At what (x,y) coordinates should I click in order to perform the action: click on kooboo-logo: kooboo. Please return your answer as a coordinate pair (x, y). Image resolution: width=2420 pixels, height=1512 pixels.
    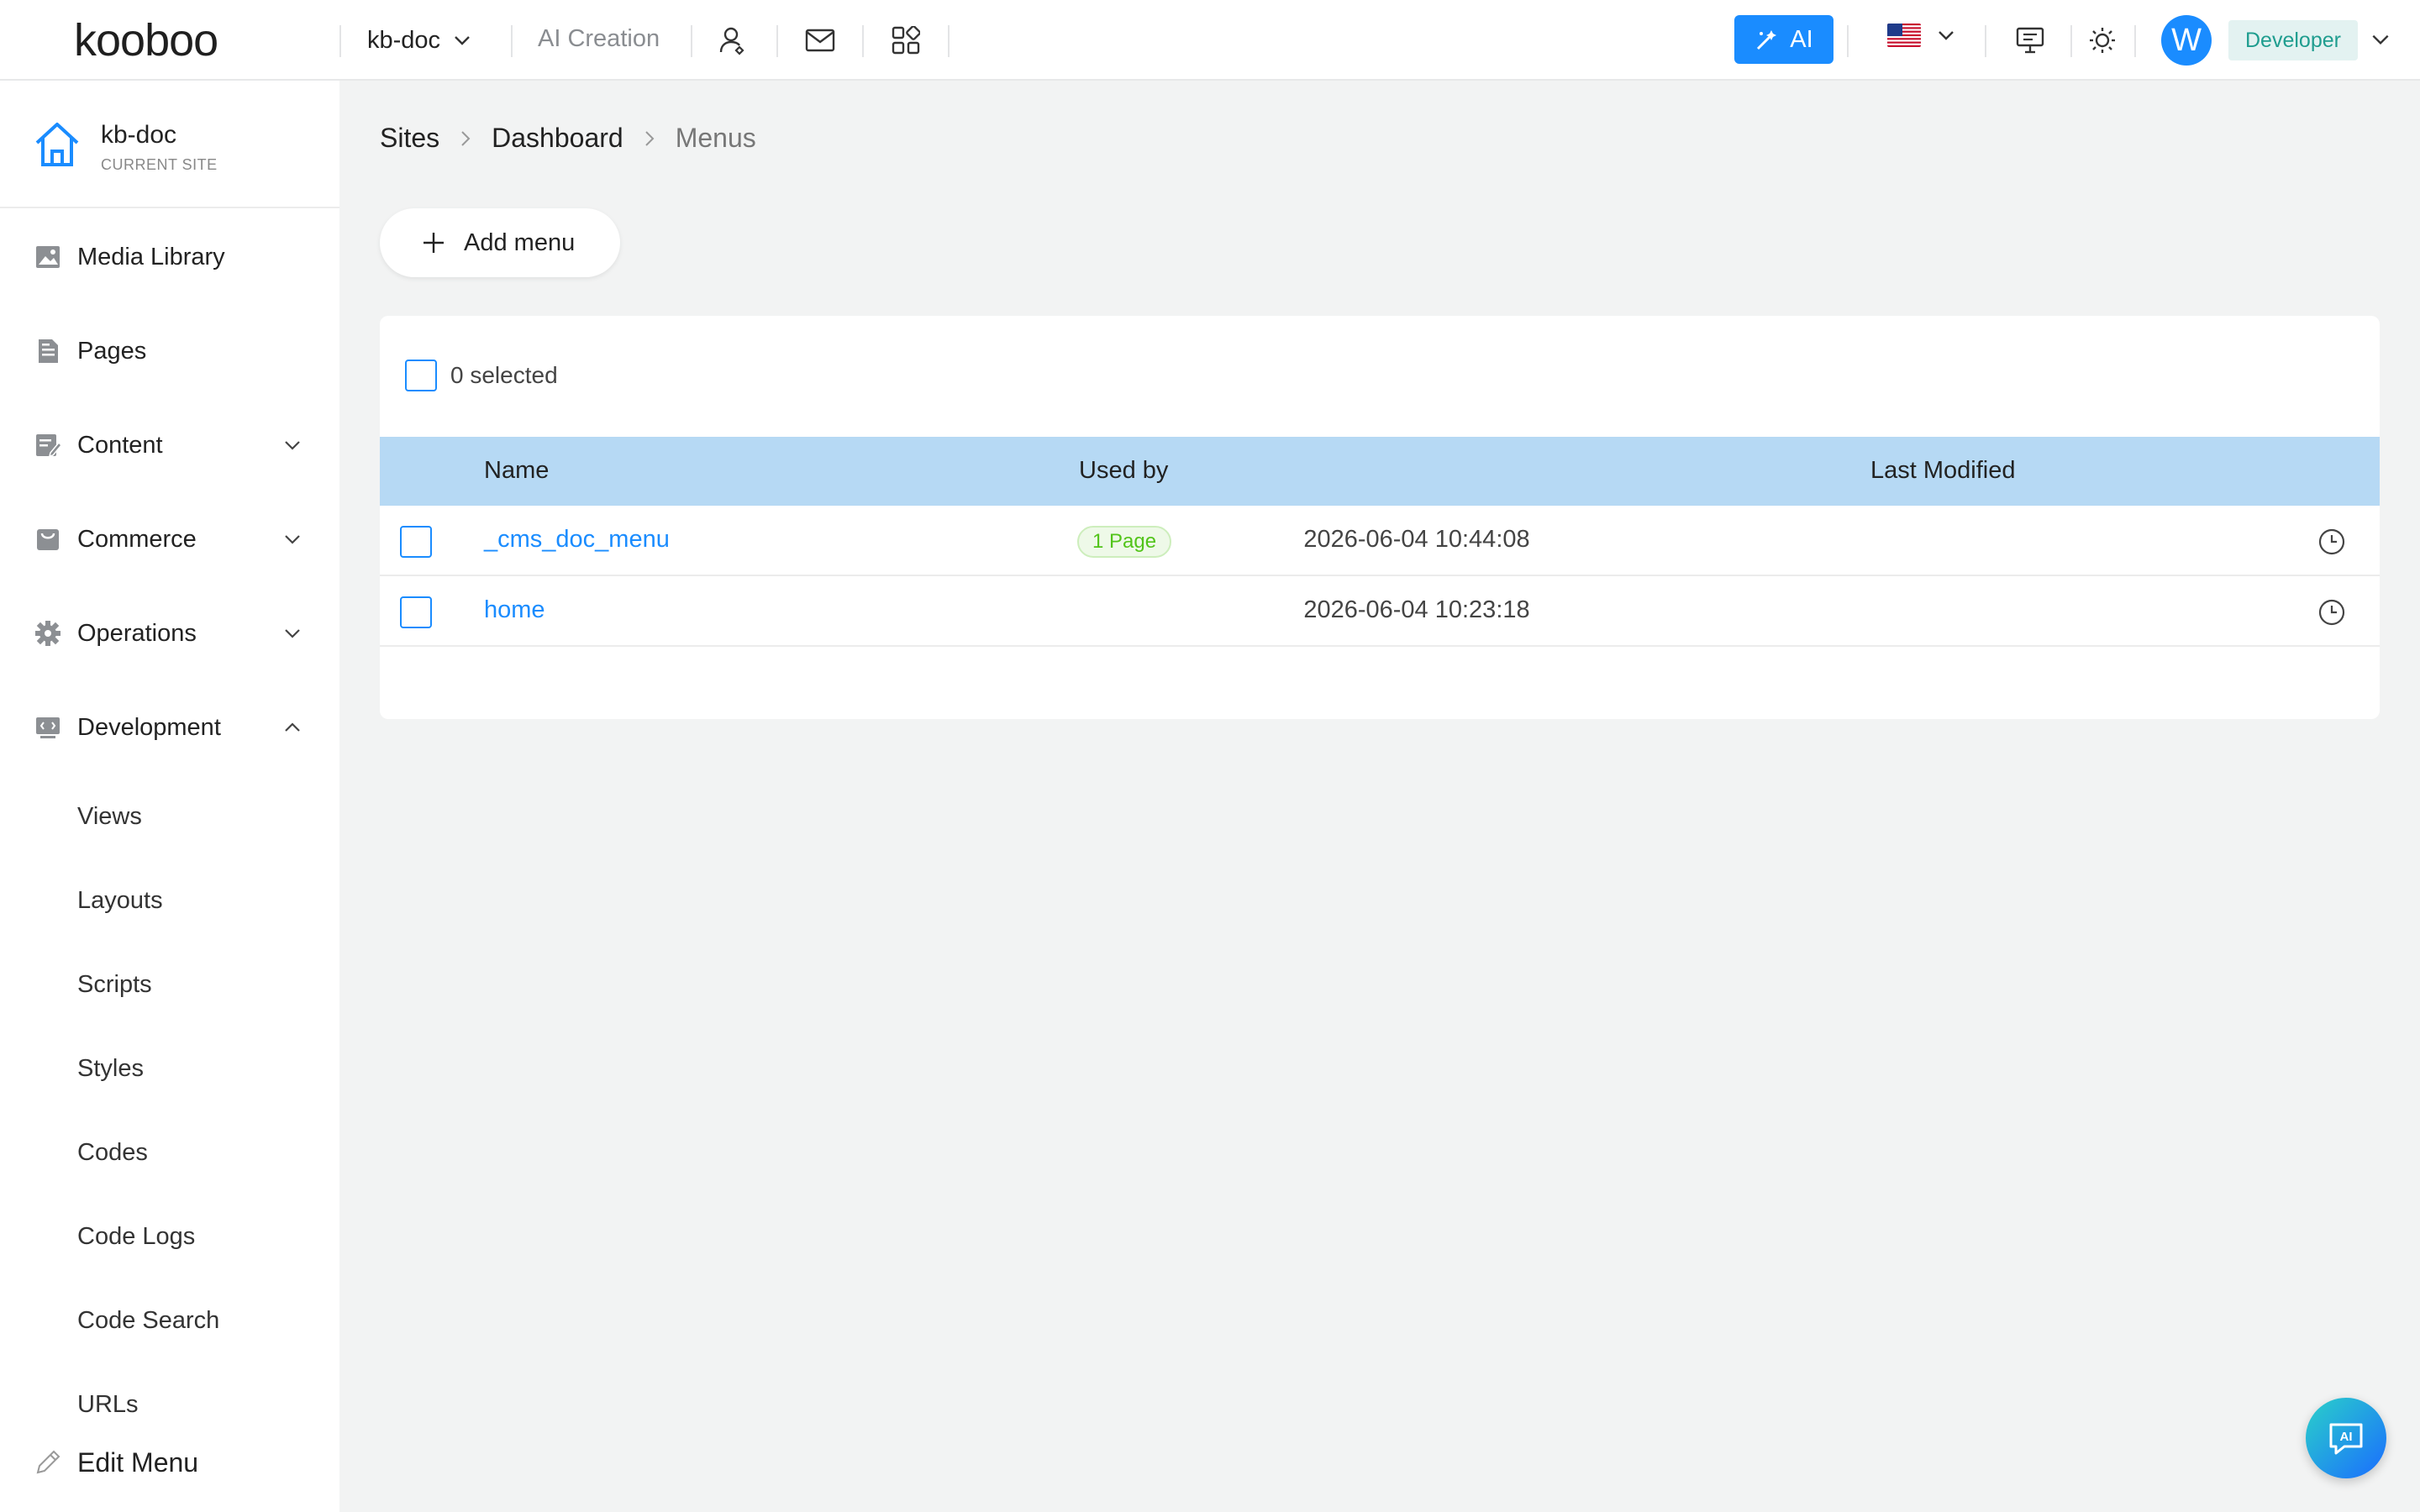
    Looking at the image, I should click on (170, 40).